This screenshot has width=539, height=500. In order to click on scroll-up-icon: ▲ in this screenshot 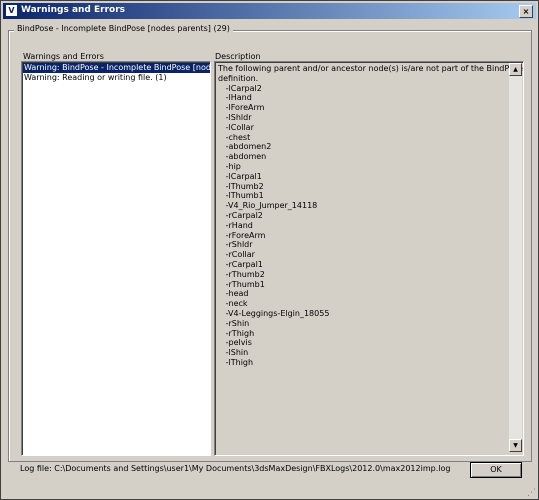, I will do `click(515, 69)`.